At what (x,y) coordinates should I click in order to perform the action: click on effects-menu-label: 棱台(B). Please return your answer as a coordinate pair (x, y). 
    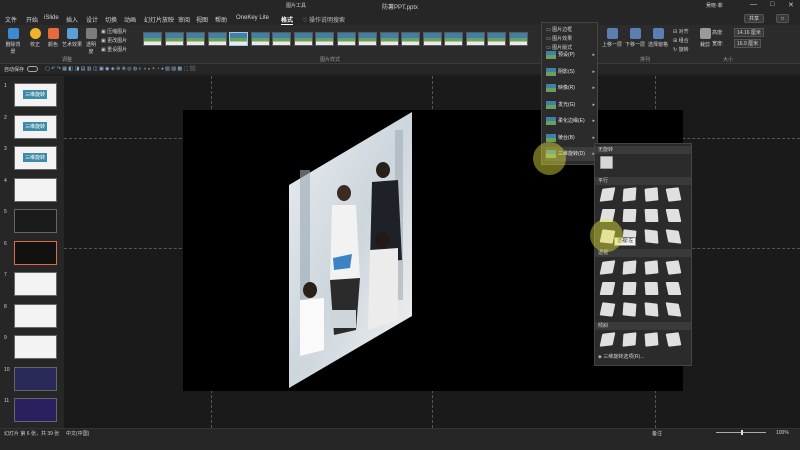
    Looking at the image, I should click on (566, 137).